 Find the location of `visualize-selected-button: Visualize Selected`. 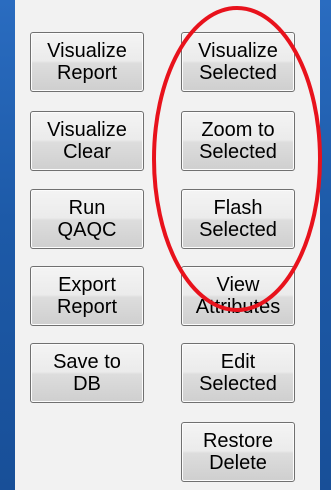

visualize-selected-button: Visualize Selected is located at coordinates (238, 62).